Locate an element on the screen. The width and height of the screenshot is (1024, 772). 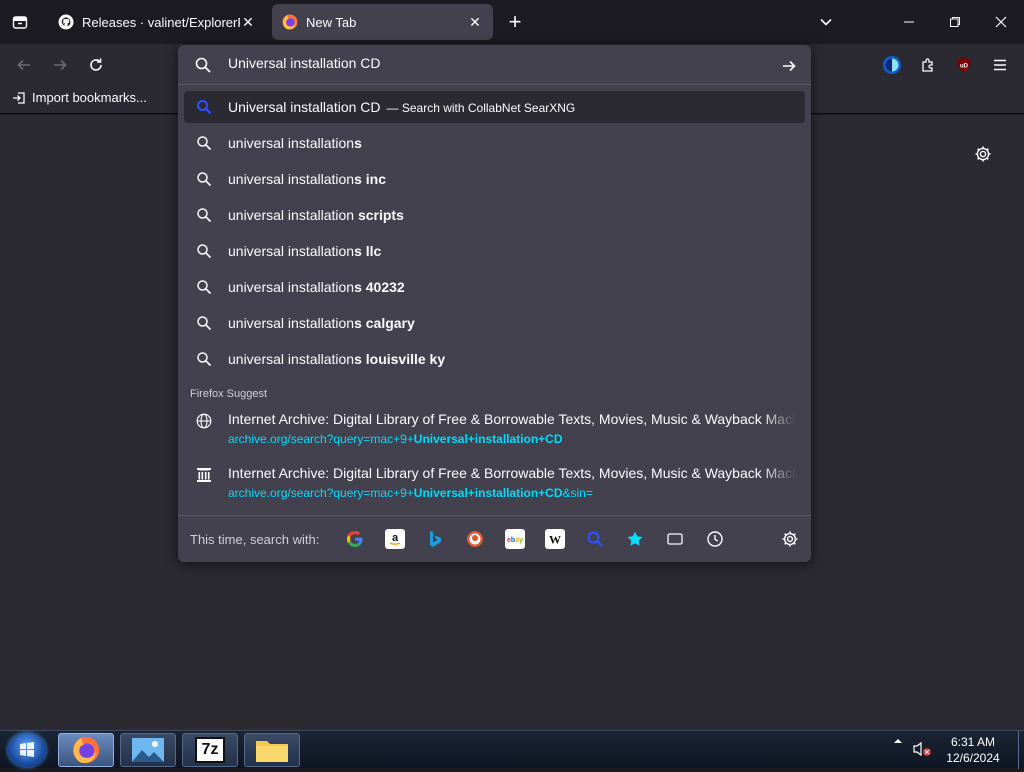
7zip-label: 7z is located at coordinates (210, 749).